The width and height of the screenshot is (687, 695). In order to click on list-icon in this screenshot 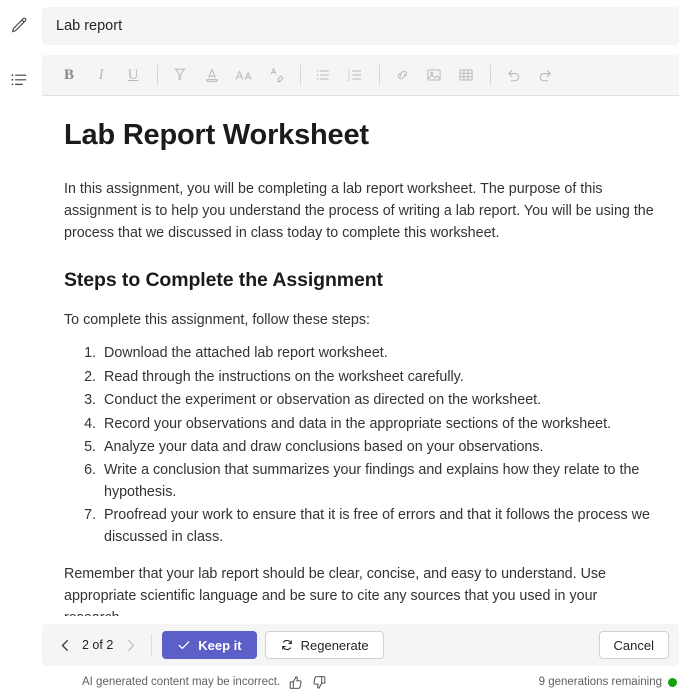, I will do `click(19, 80)`.